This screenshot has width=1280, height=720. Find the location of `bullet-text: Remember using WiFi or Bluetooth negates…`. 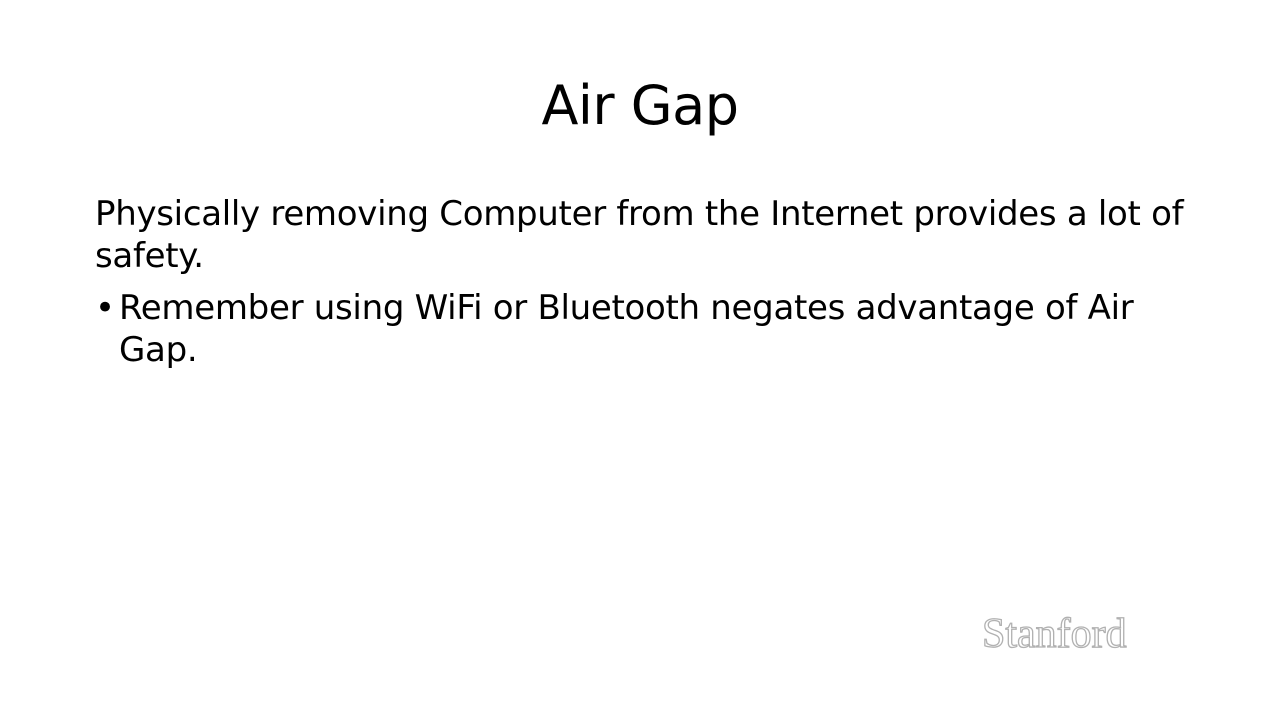

bullet-text: Remember using WiFi or Bluetooth negates… is located at coordinates (626, 329).